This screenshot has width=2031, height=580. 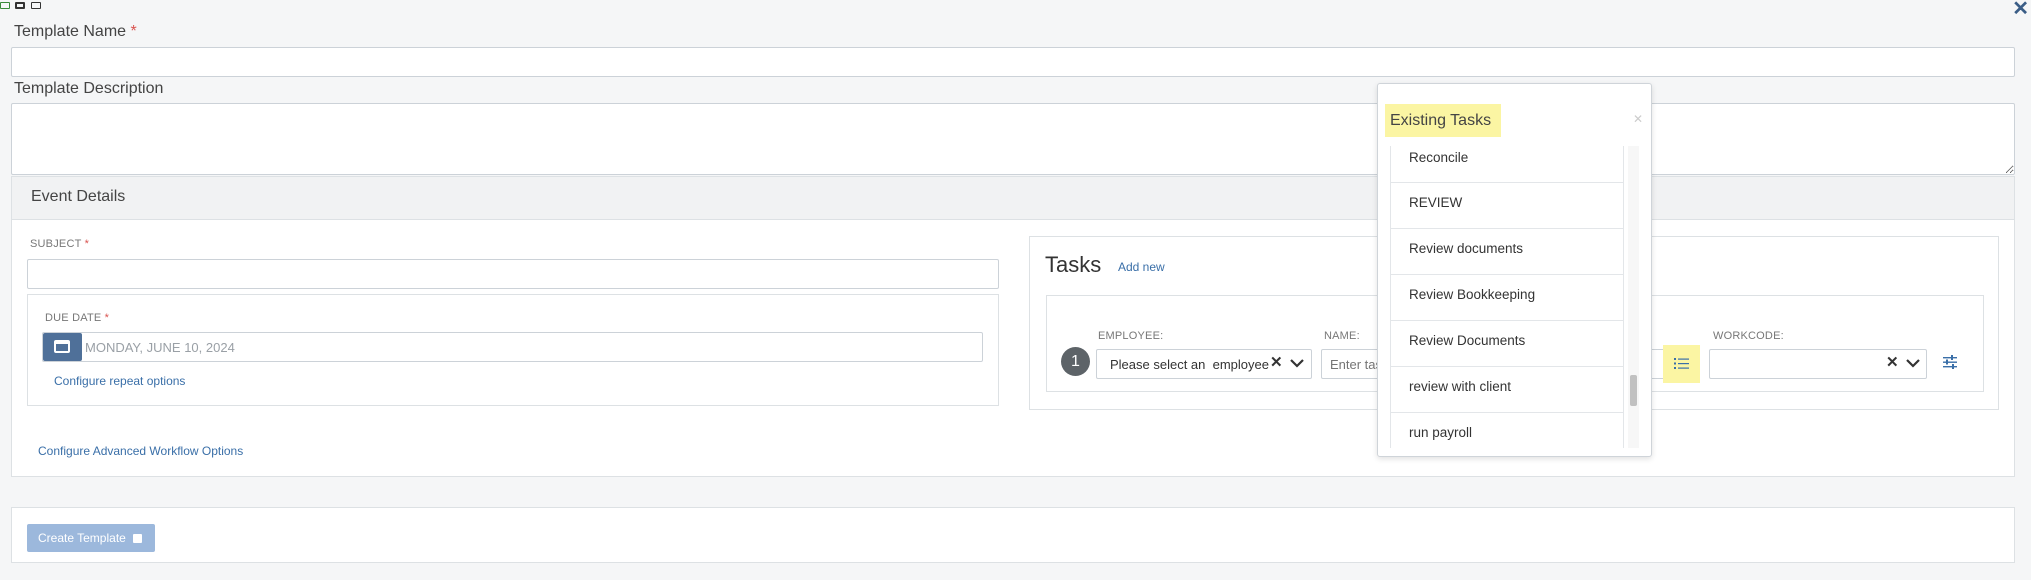 I want to click on list-item: REVIEW, so click(x=1507, y=206).